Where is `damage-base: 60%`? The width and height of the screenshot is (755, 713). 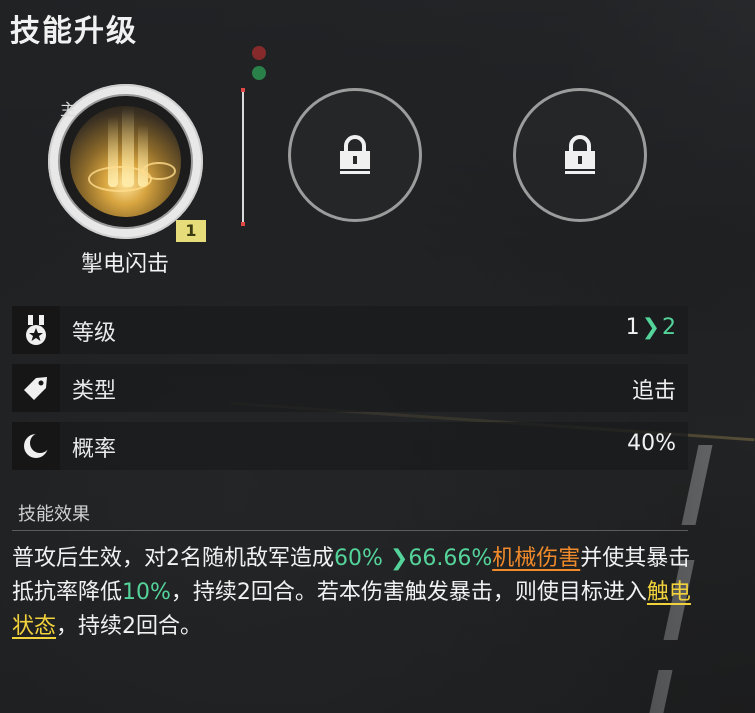 damage-base: 60% is located at coordinates (358, 558).